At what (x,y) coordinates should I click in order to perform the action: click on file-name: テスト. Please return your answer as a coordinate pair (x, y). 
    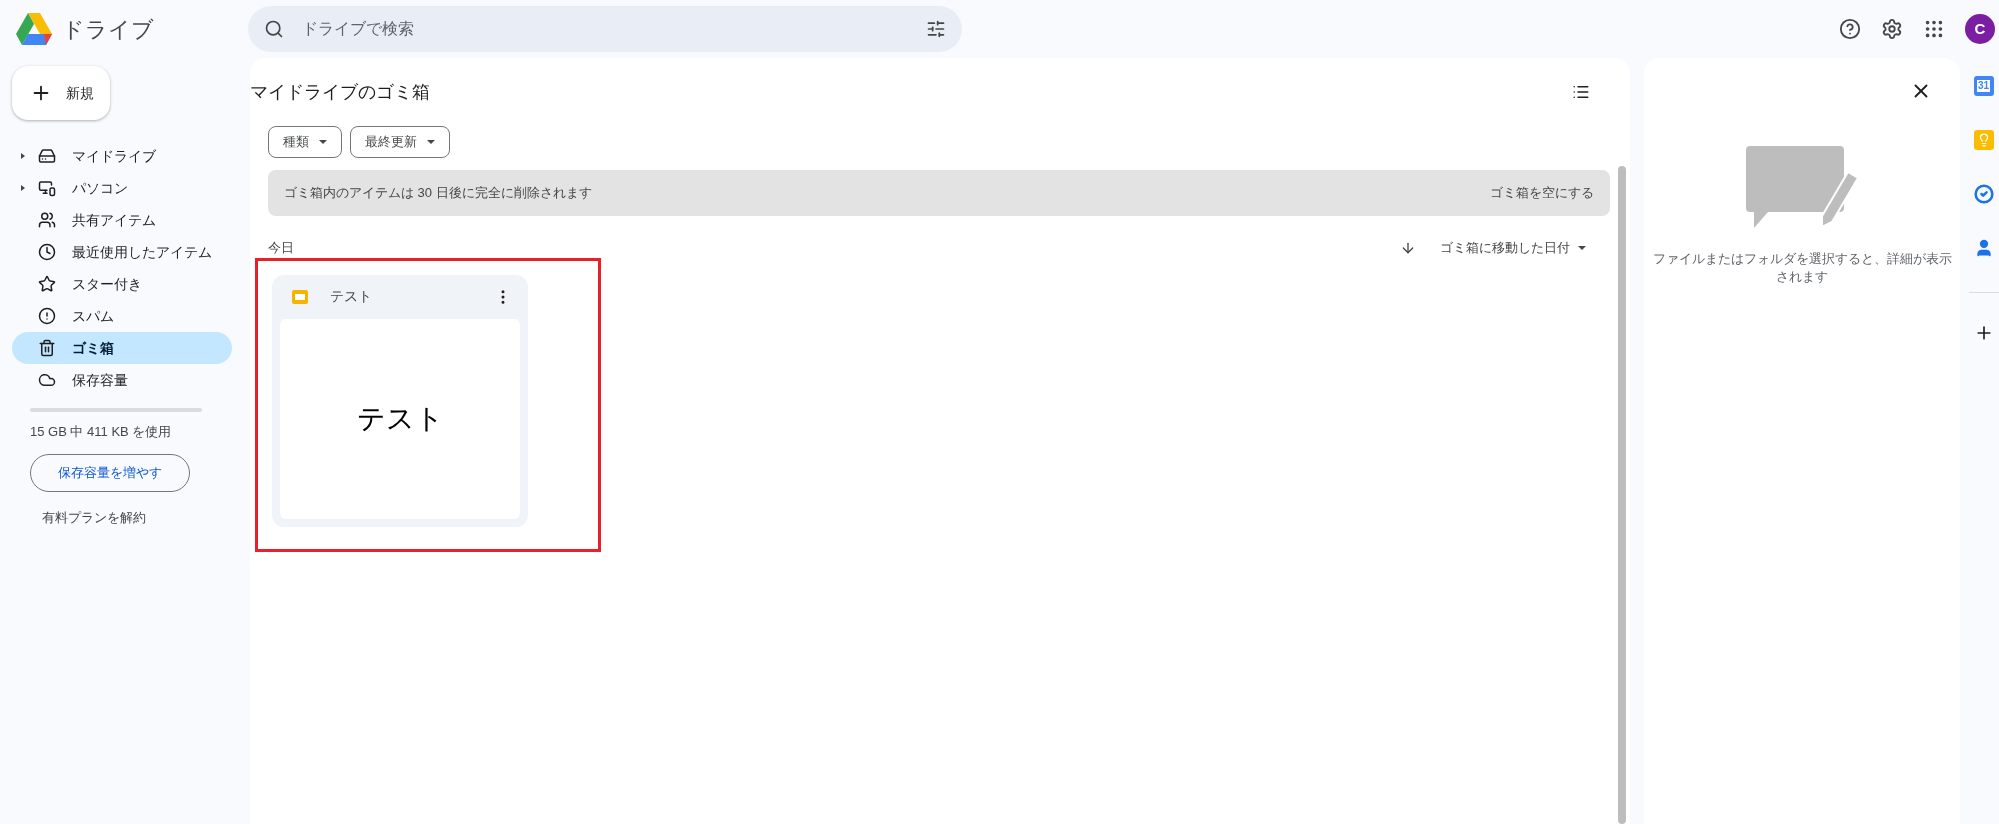
    Looking at the image, I should click on (351, 296).